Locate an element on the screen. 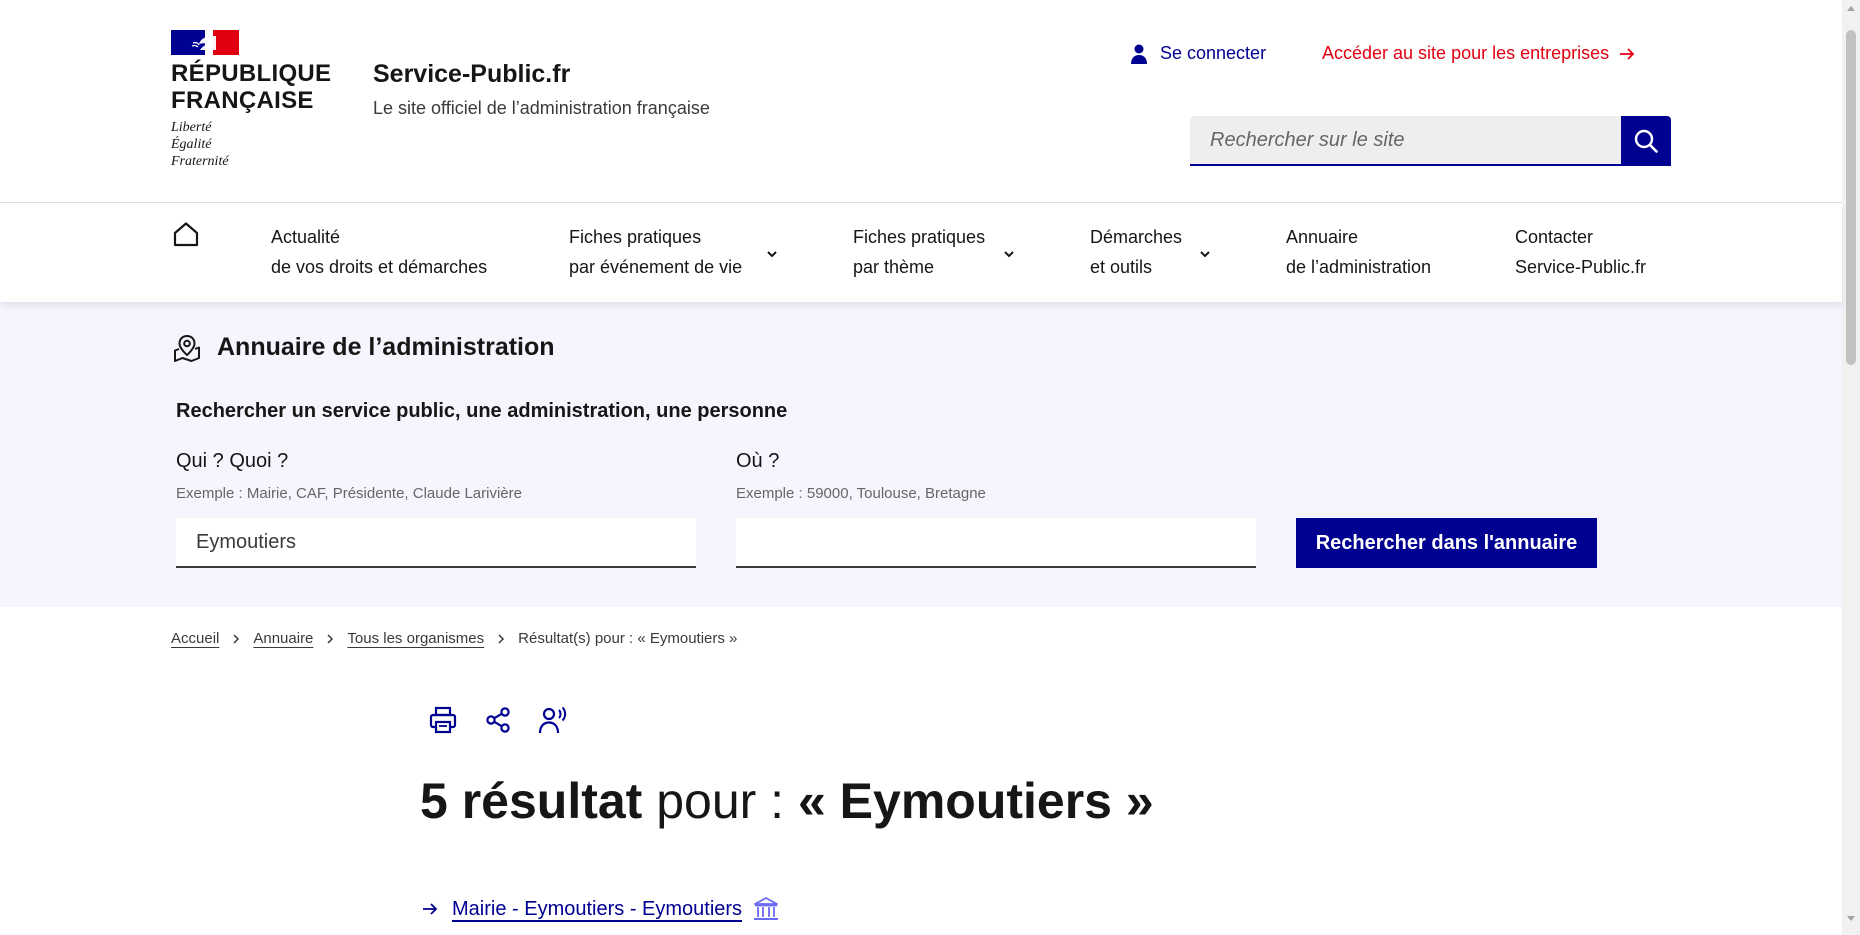  listen-icon is located at coordinates (553, 720).